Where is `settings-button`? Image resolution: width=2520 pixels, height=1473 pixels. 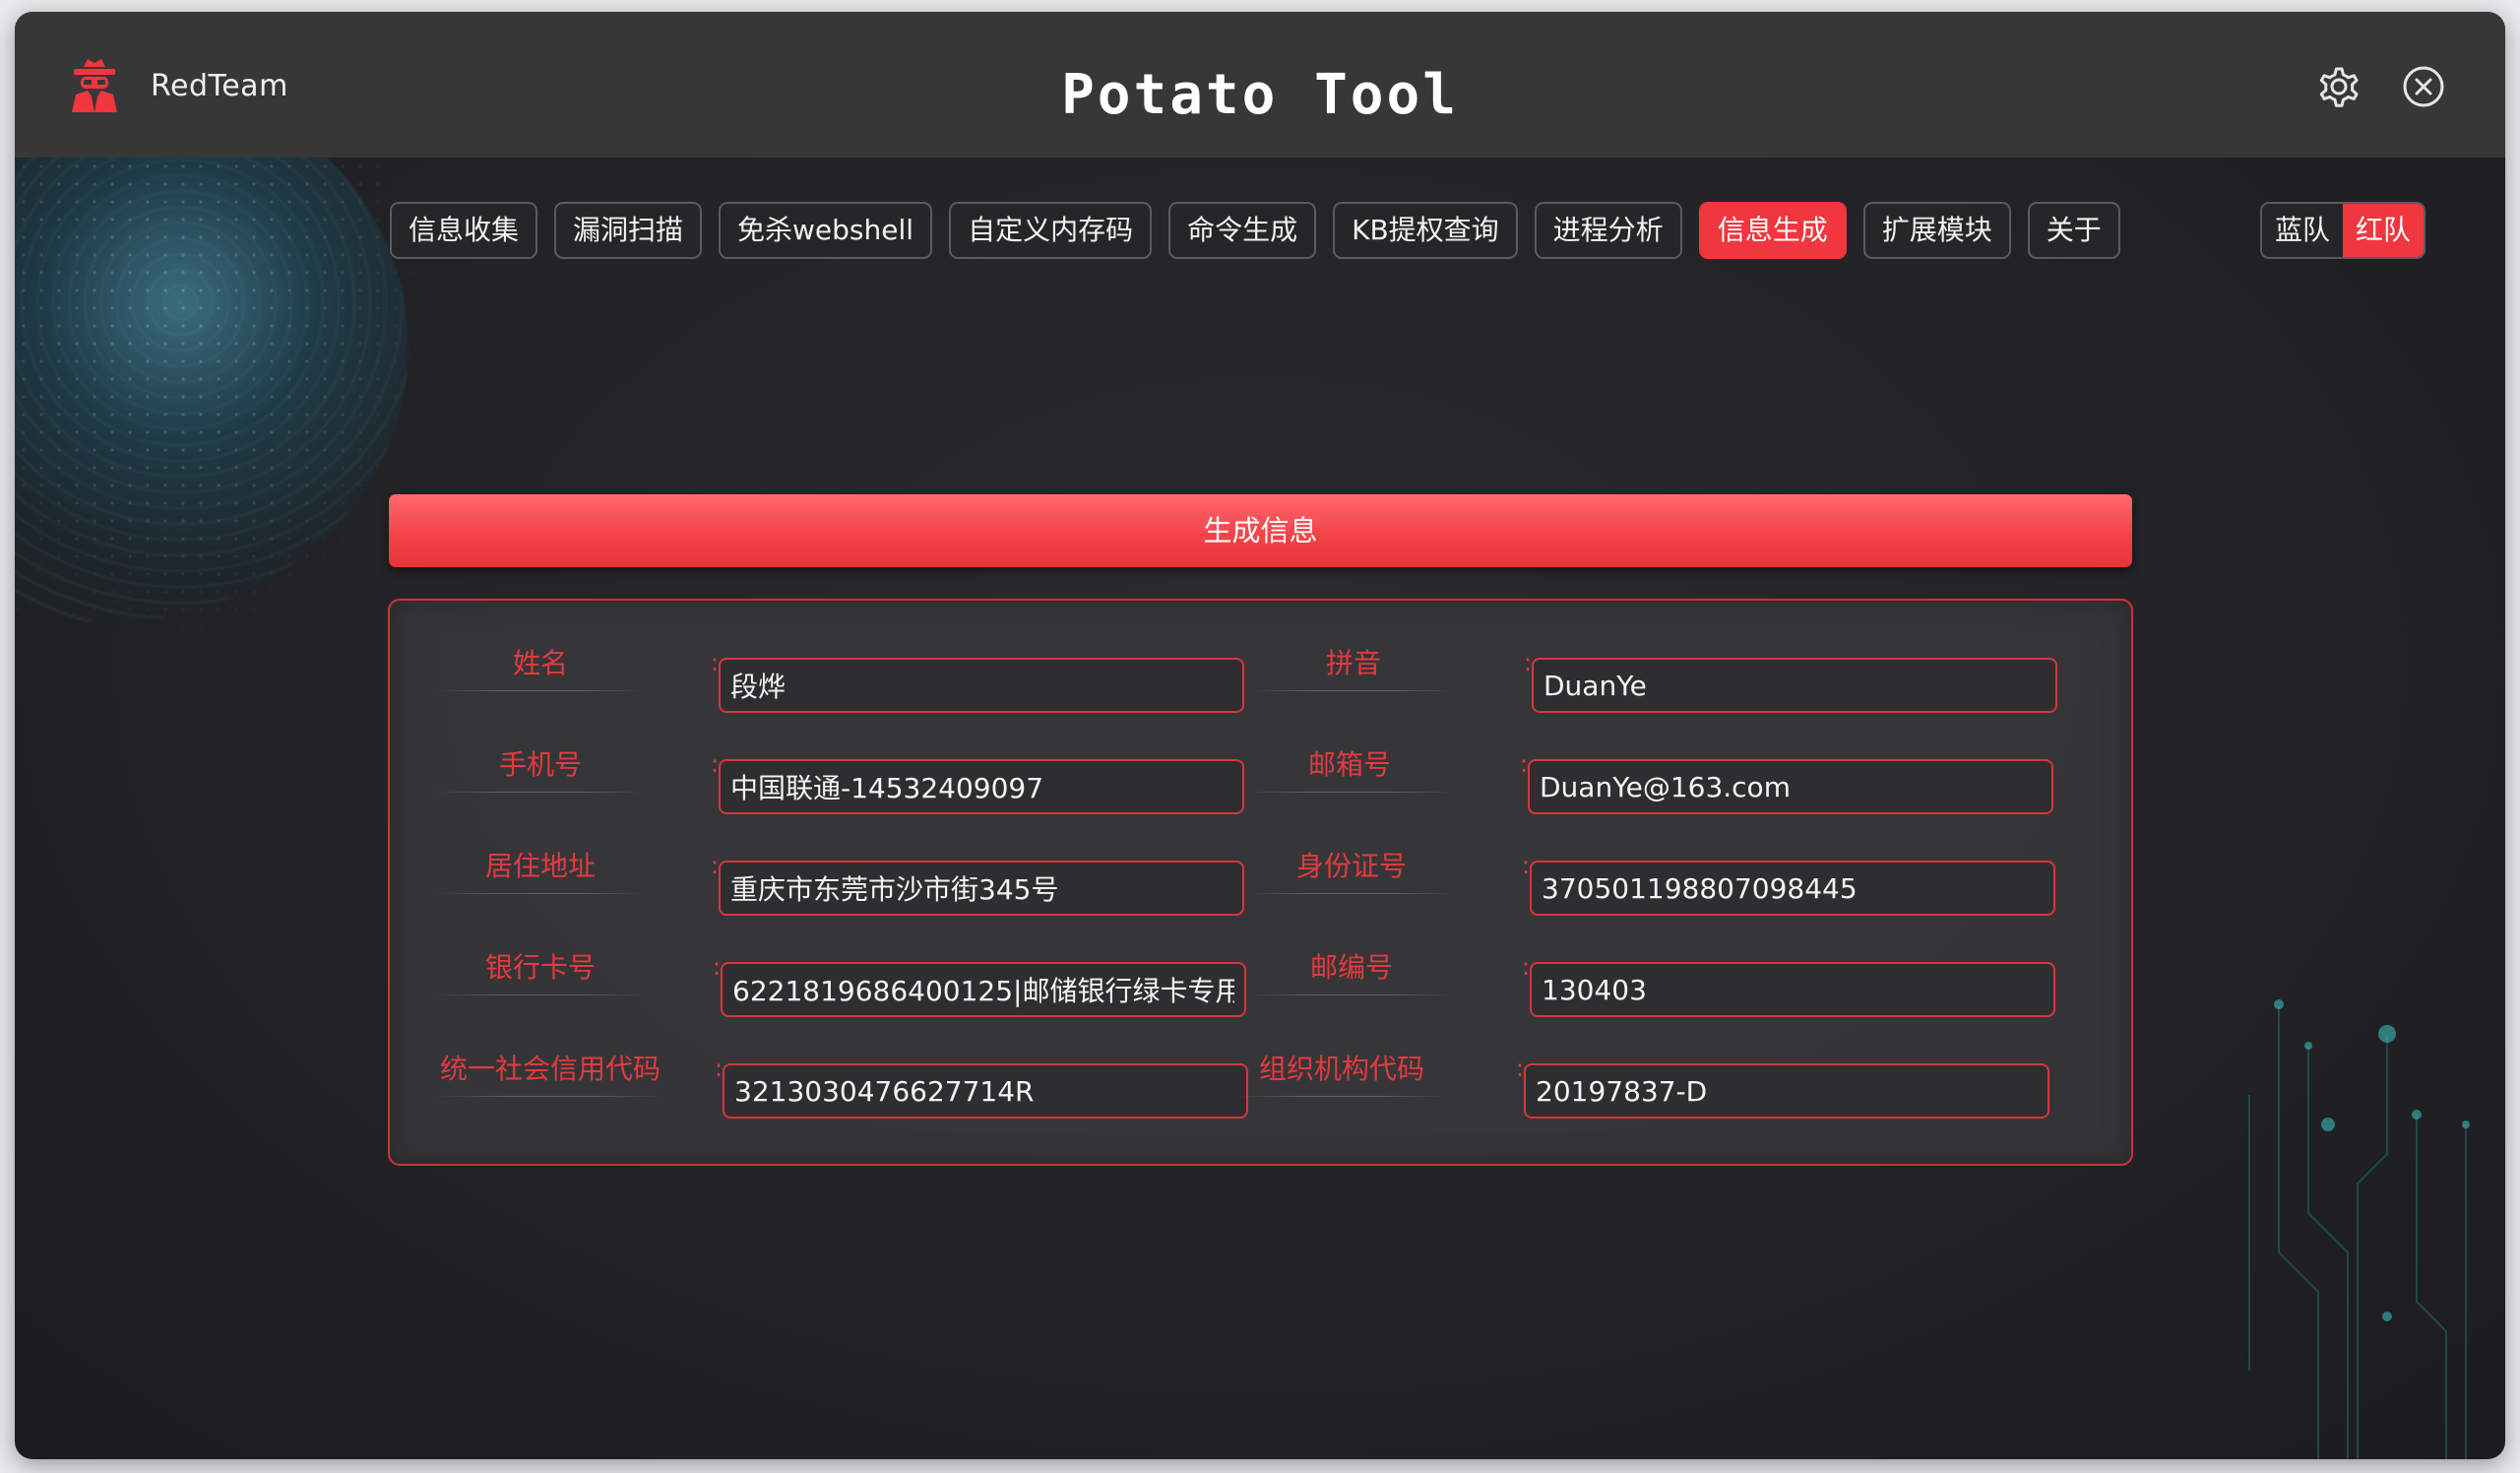
settings-button is located at coordinates (2338, 86).